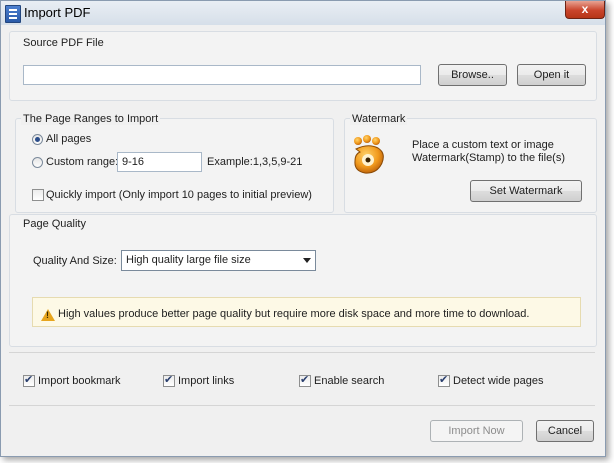  Describe the element at coordinates (305, 380) in the screenshot. I see `enable-search-checkbox` at that location.